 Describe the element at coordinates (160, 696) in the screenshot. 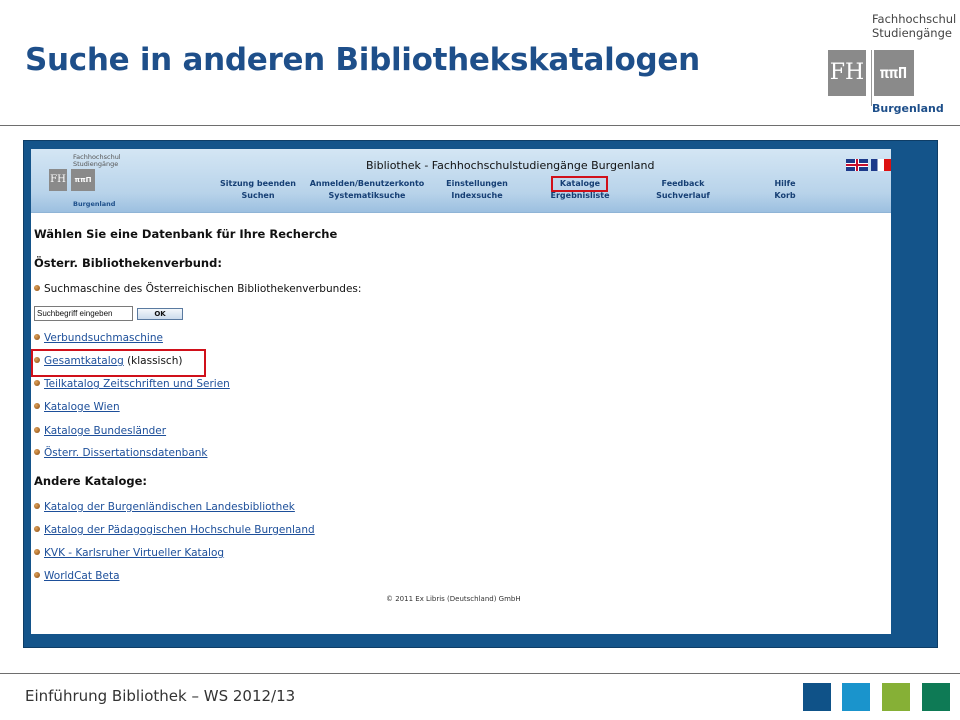

I see `footer-text: Einführung Bibliothek – WS 2012/13` at that location.